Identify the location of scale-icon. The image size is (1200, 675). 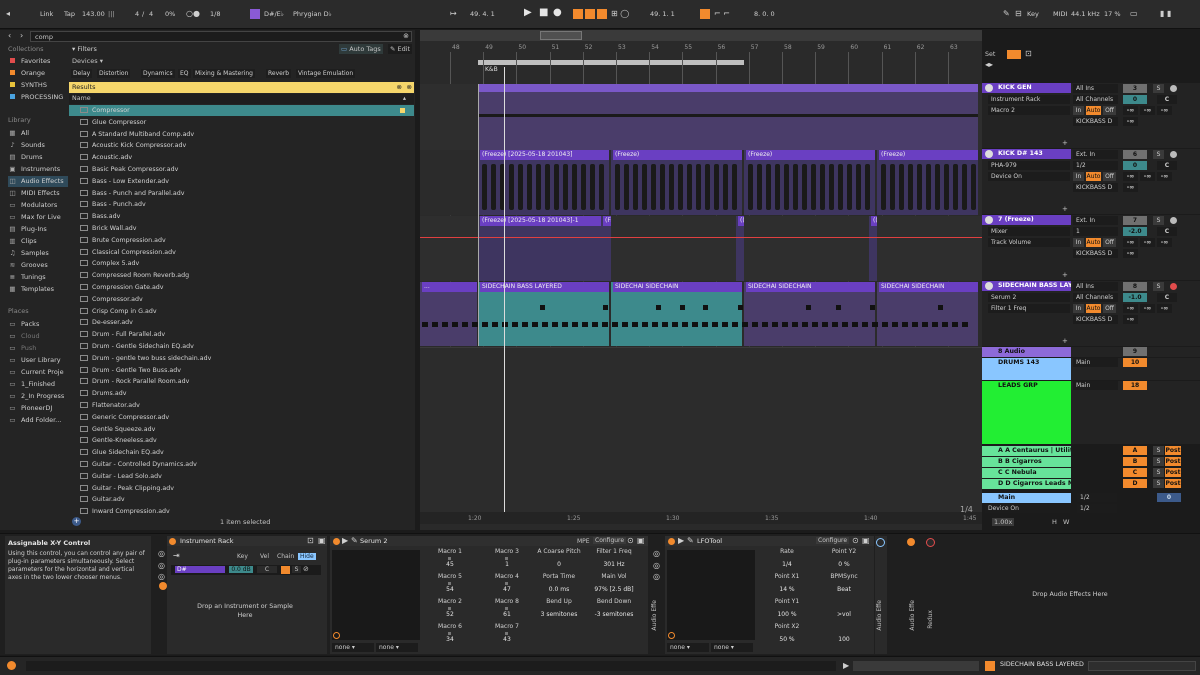
(255, 14).